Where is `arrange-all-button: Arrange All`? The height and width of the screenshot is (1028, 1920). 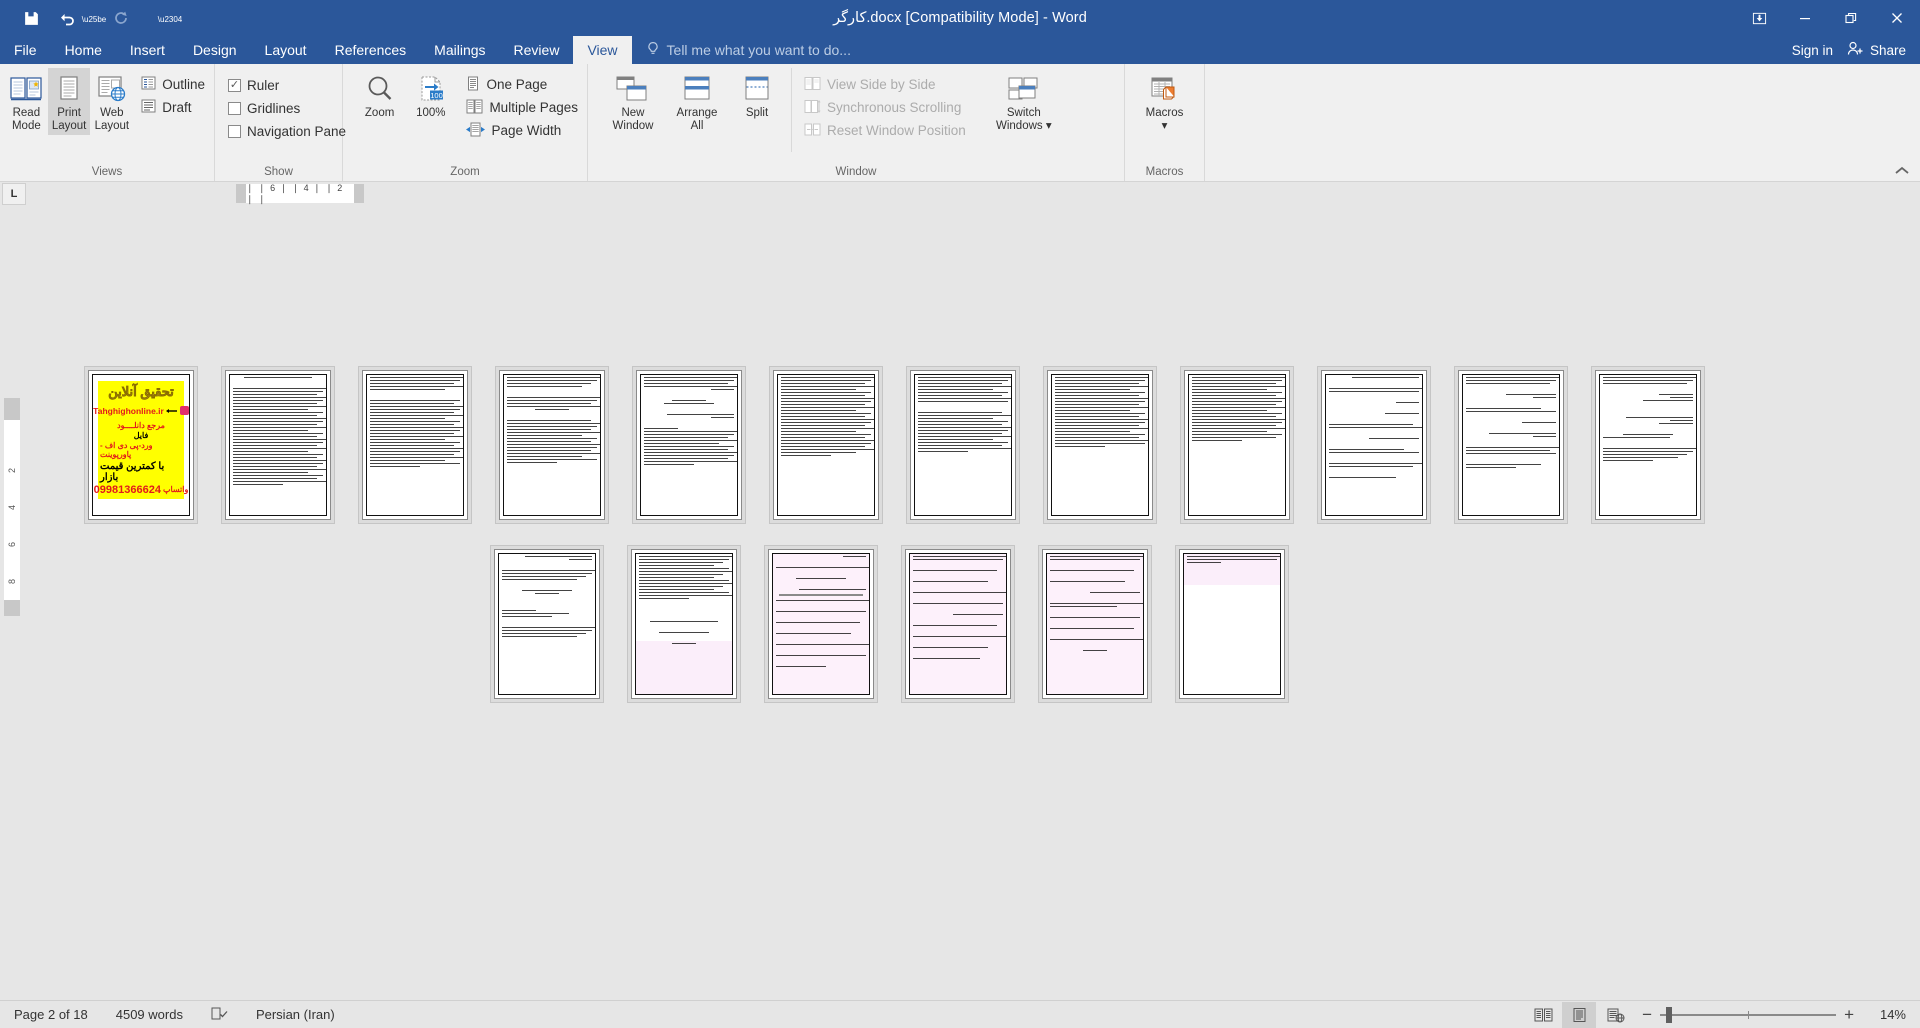 arrange-all-button: Arrange All is located at coordinates (697, 101).